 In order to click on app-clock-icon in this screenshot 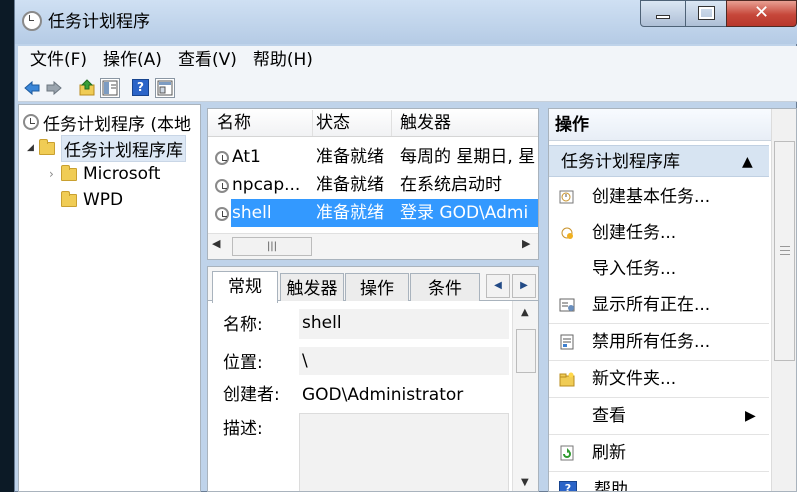, I will do `click(32, 21)`.